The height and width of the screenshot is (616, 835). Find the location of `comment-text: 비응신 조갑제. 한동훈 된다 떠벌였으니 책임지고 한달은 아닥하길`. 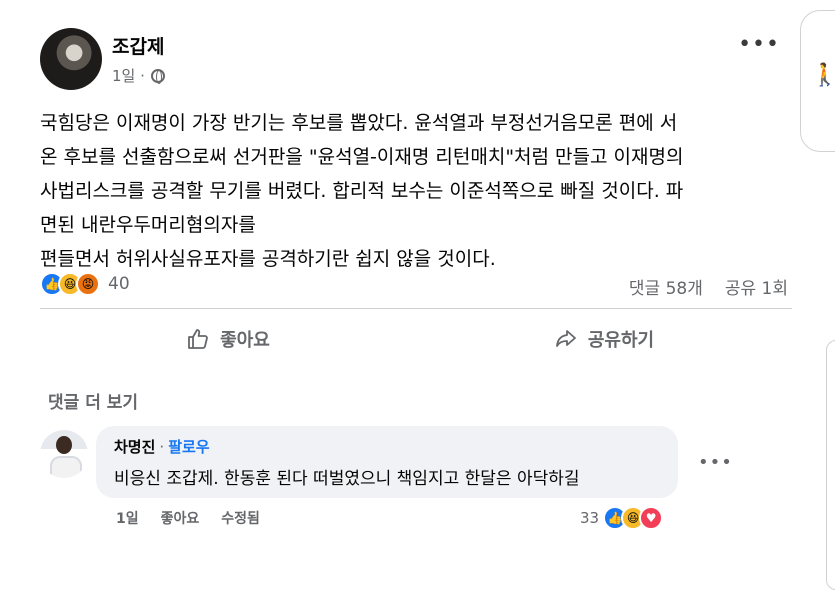

comment-text: 비응신 조갑제. 한동훈 된다 떠벌였으니 책임지고 한달은 아닥하길 is located at coordinates (347, 479).